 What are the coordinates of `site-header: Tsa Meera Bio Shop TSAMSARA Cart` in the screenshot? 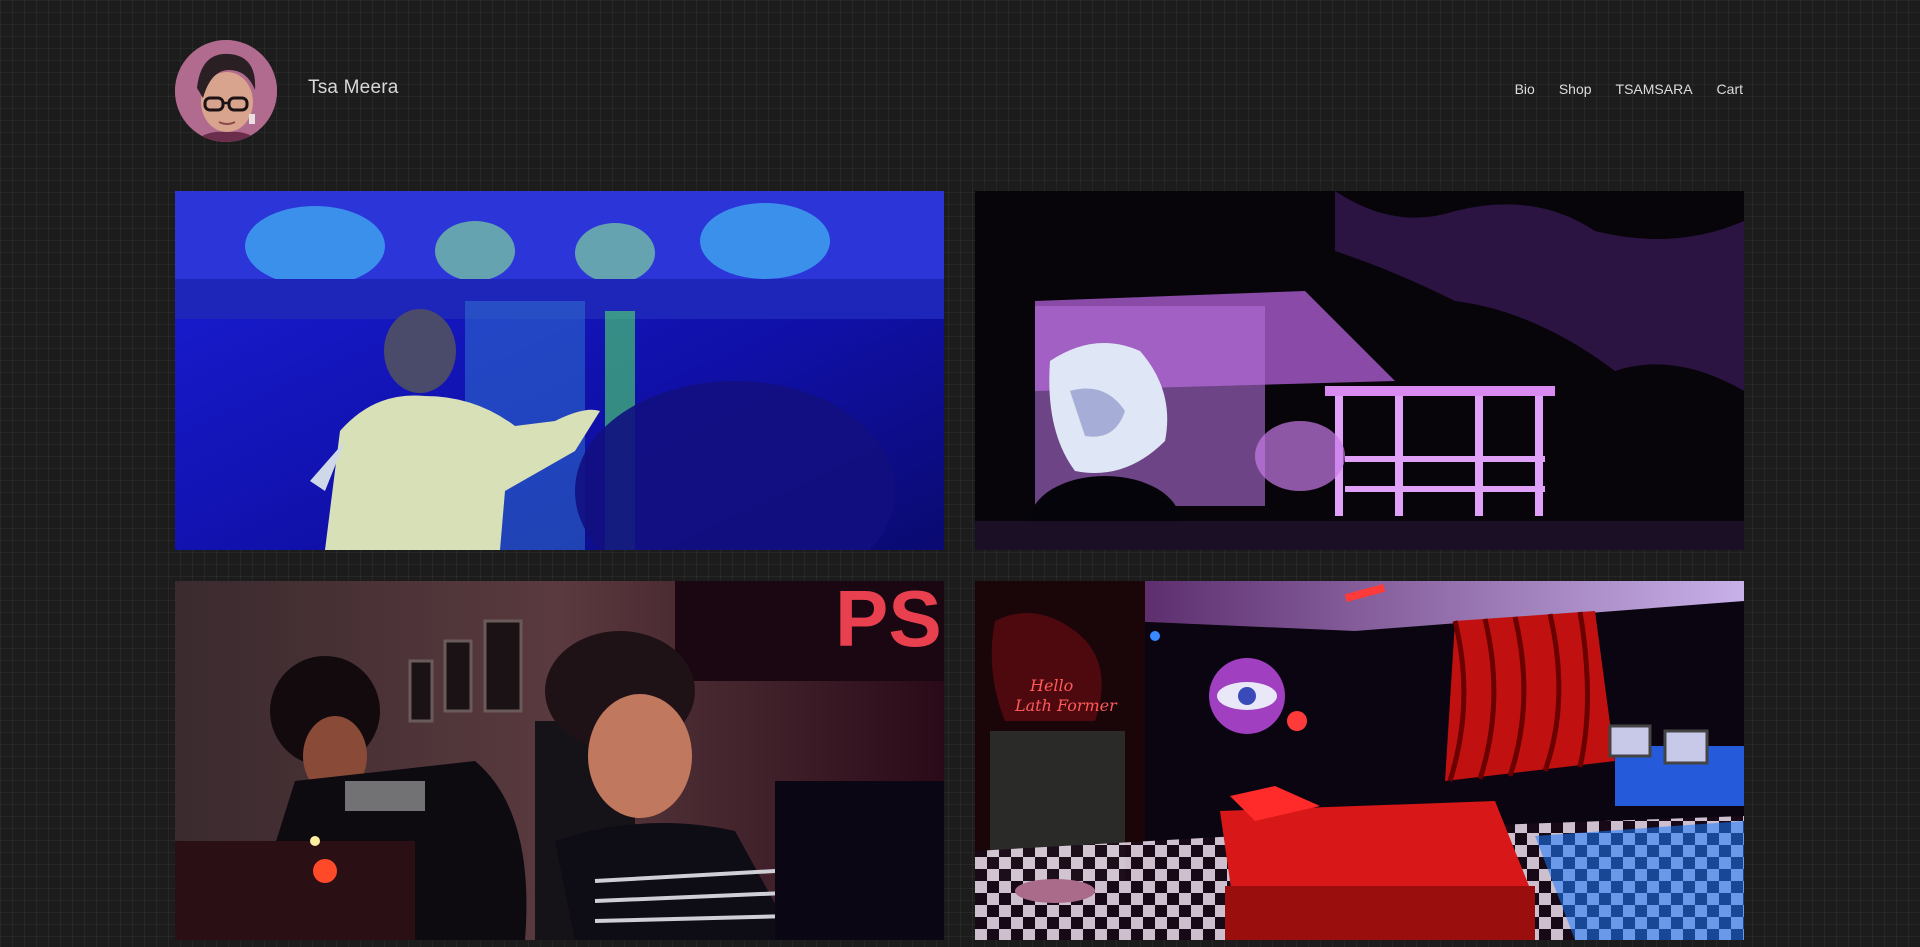 It's located at (960, 92).